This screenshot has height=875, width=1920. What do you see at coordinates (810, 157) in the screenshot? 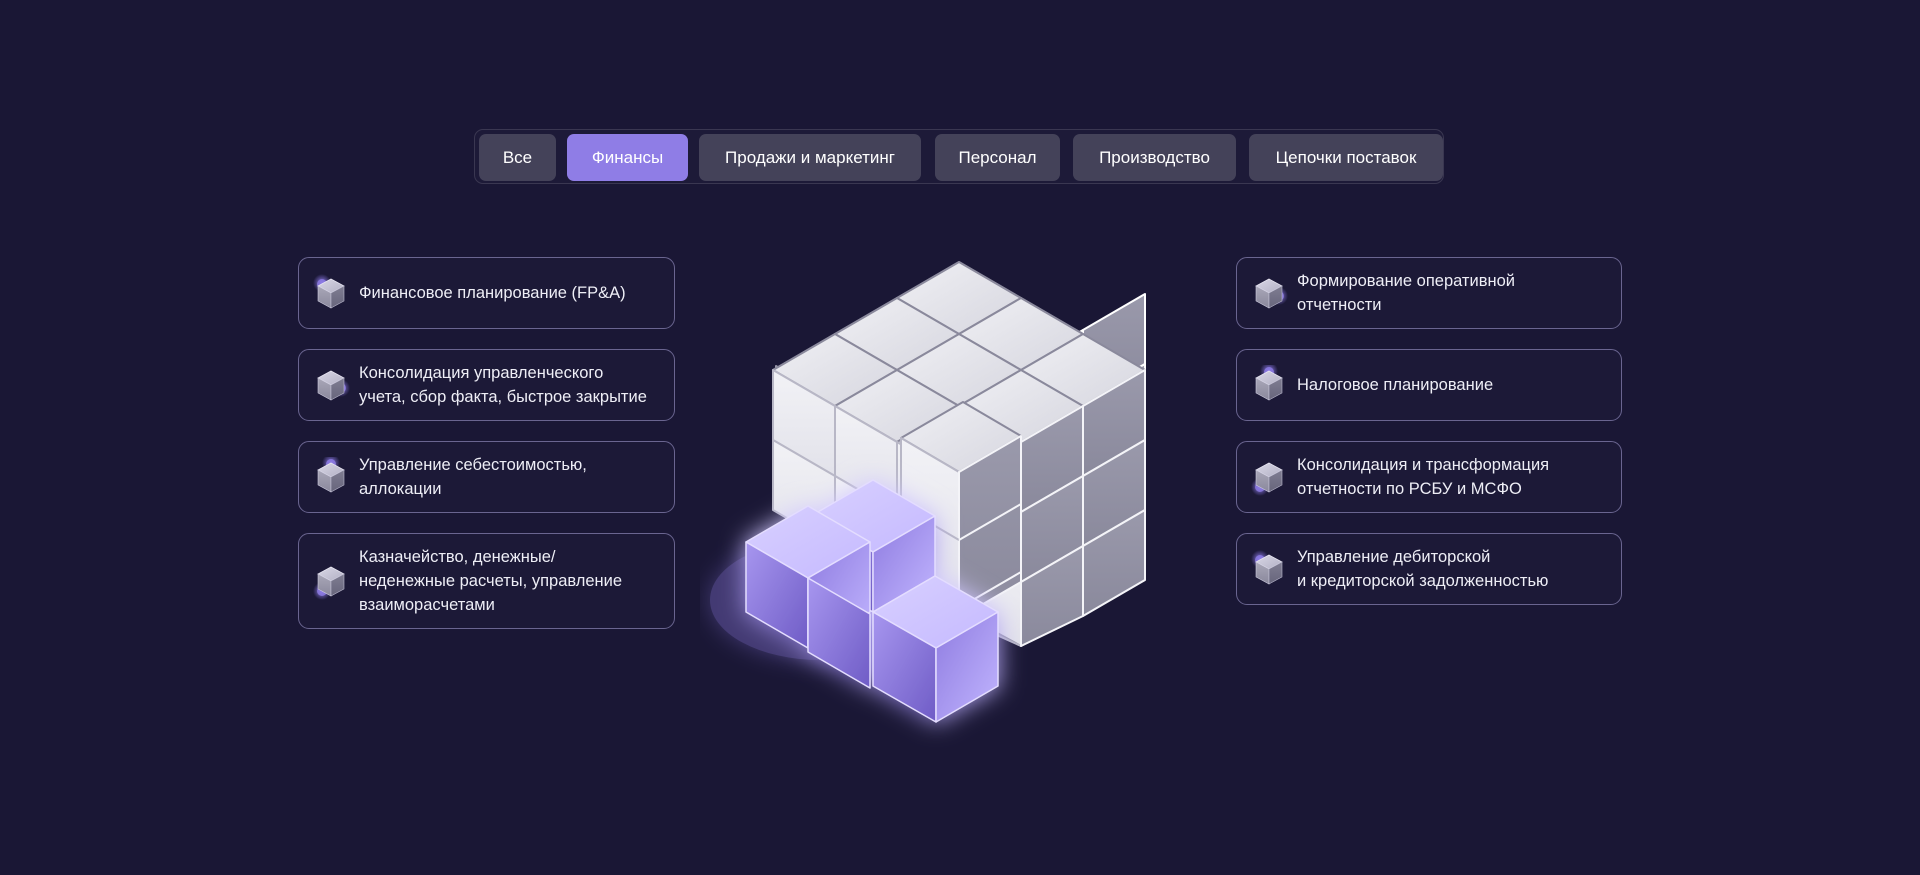
I see `tab-sales-marketing: Продажи и маркетинг` at bounding box center [810, 157].